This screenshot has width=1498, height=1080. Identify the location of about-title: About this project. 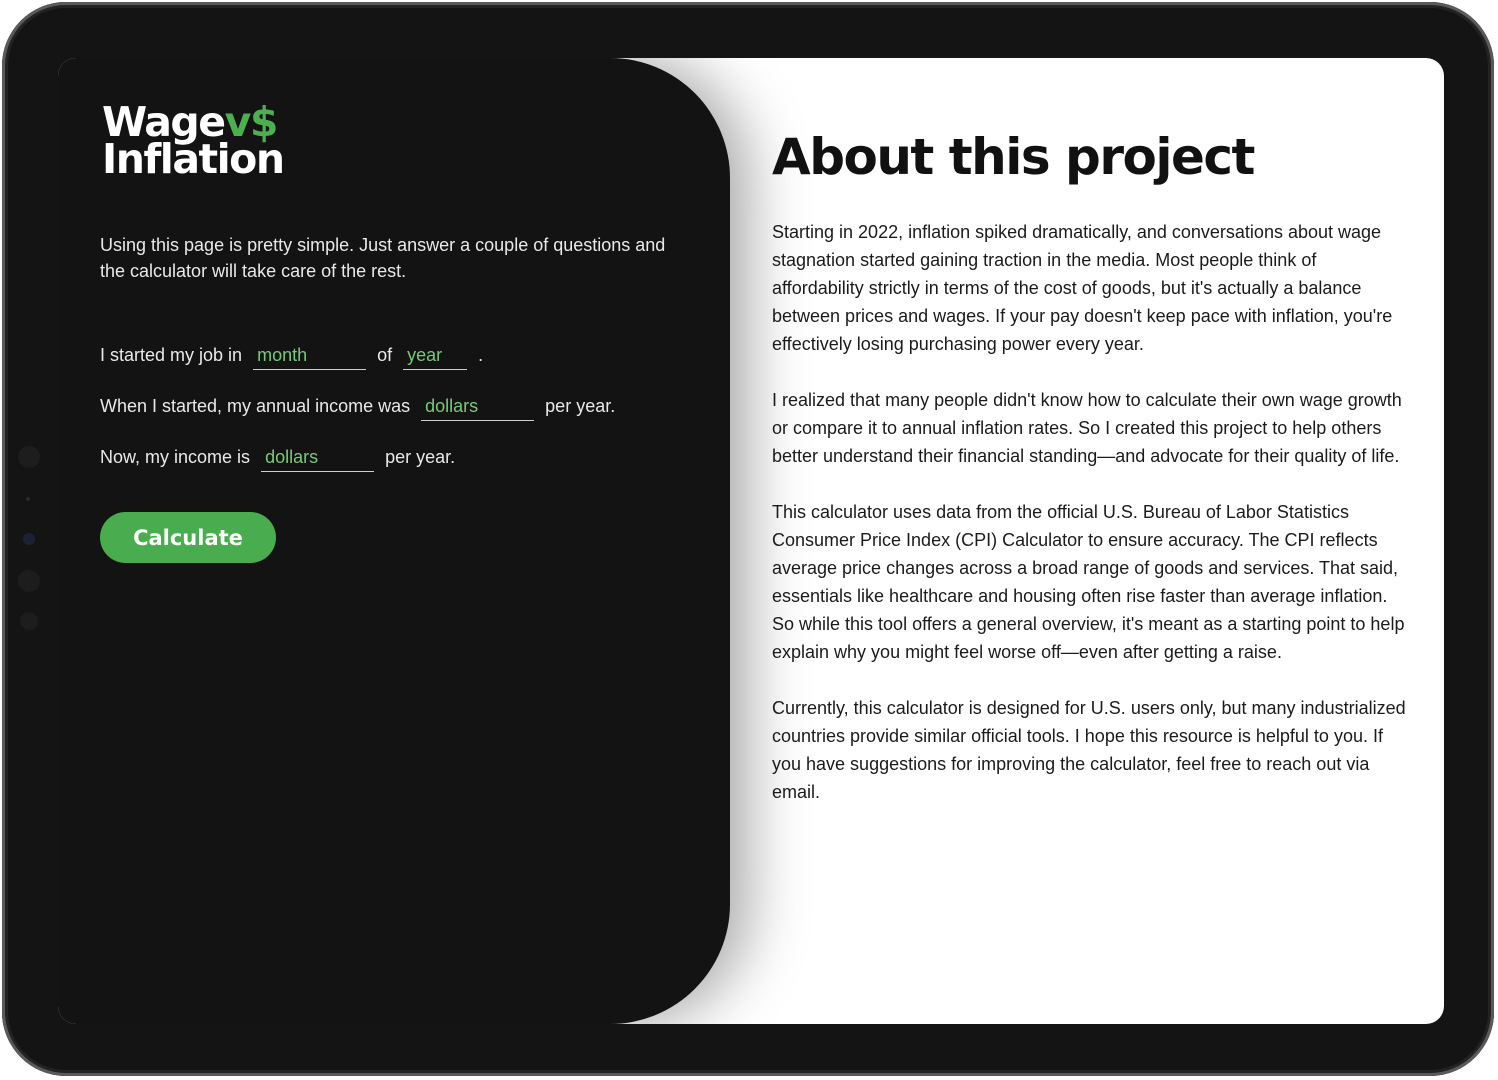
(1013, 157).